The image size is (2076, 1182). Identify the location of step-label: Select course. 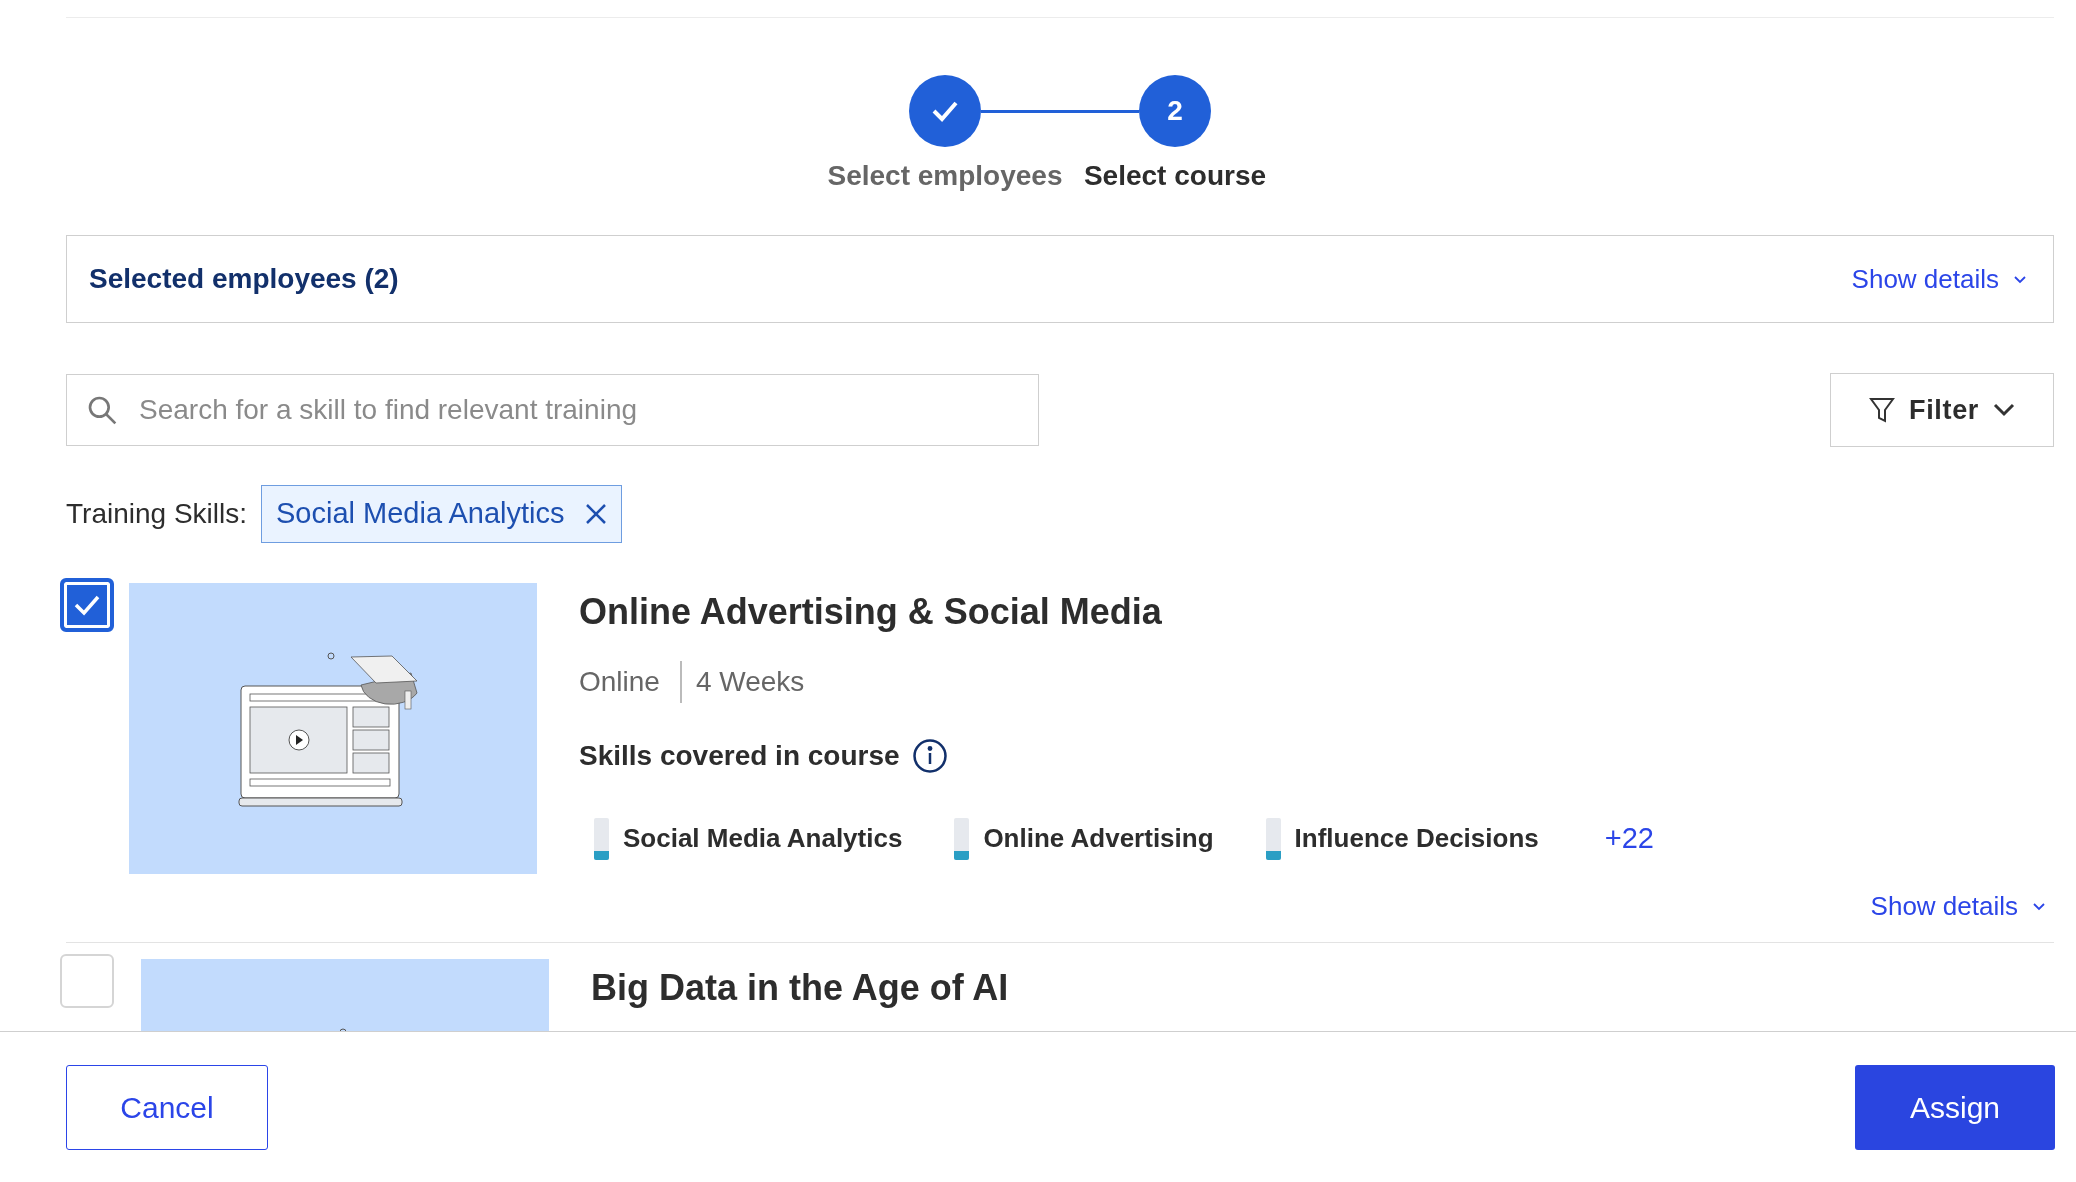
(1175, 176).